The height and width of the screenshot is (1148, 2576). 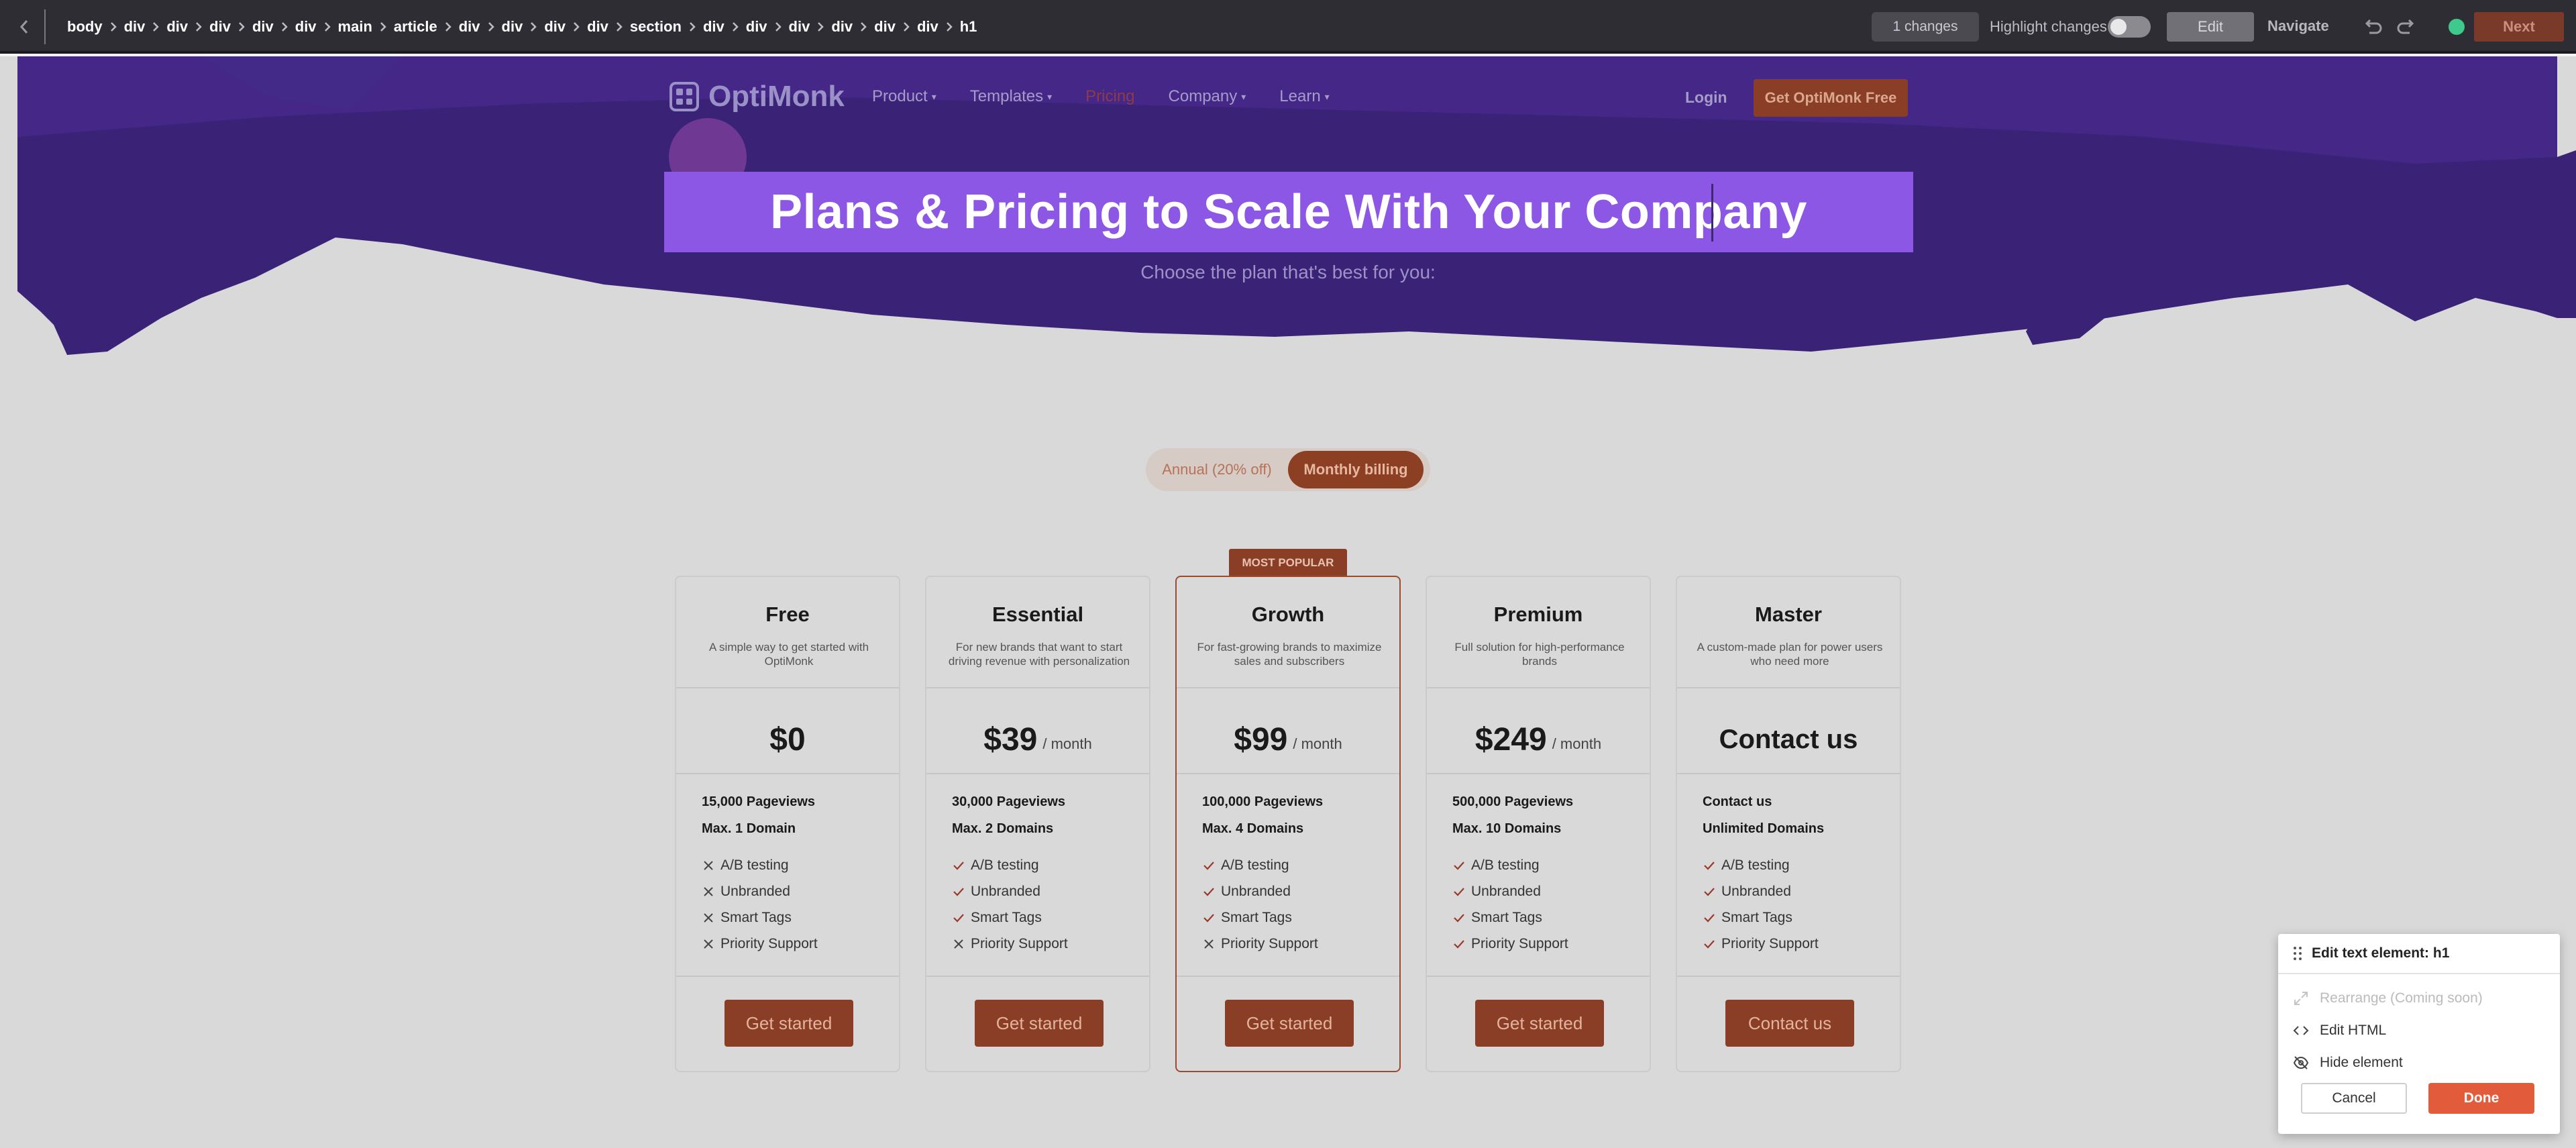 I want to click on plan-name: Growth, so click(x=1288, y=614).